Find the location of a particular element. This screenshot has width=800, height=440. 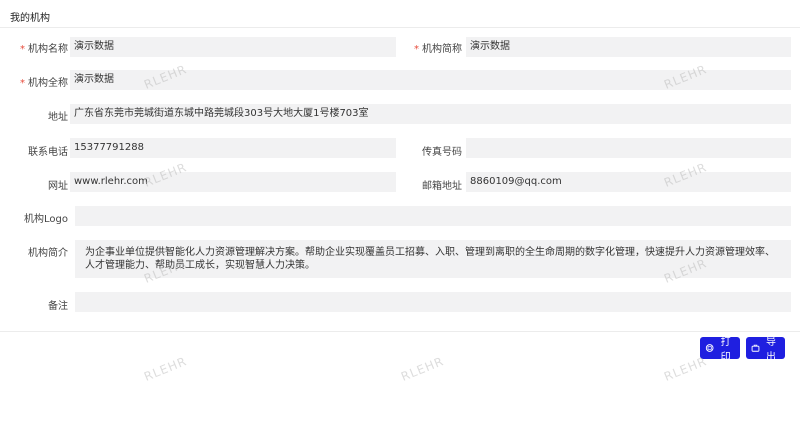

phone-label: 联系电话 is located at coordinates (48, 152).